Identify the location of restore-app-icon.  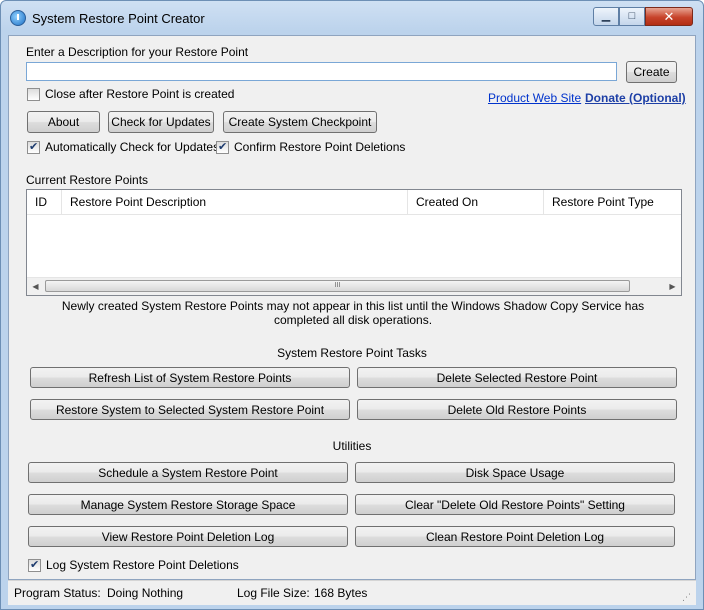
(18, 18).